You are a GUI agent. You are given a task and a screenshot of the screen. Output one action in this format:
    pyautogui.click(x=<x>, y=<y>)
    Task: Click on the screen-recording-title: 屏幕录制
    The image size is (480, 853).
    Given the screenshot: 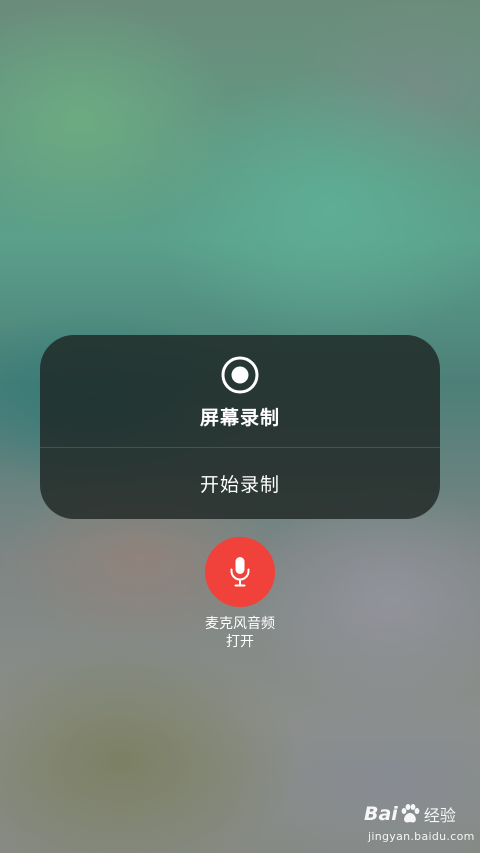 What is the action you would take?
    pyautogui.click(x=239, y=418)
    